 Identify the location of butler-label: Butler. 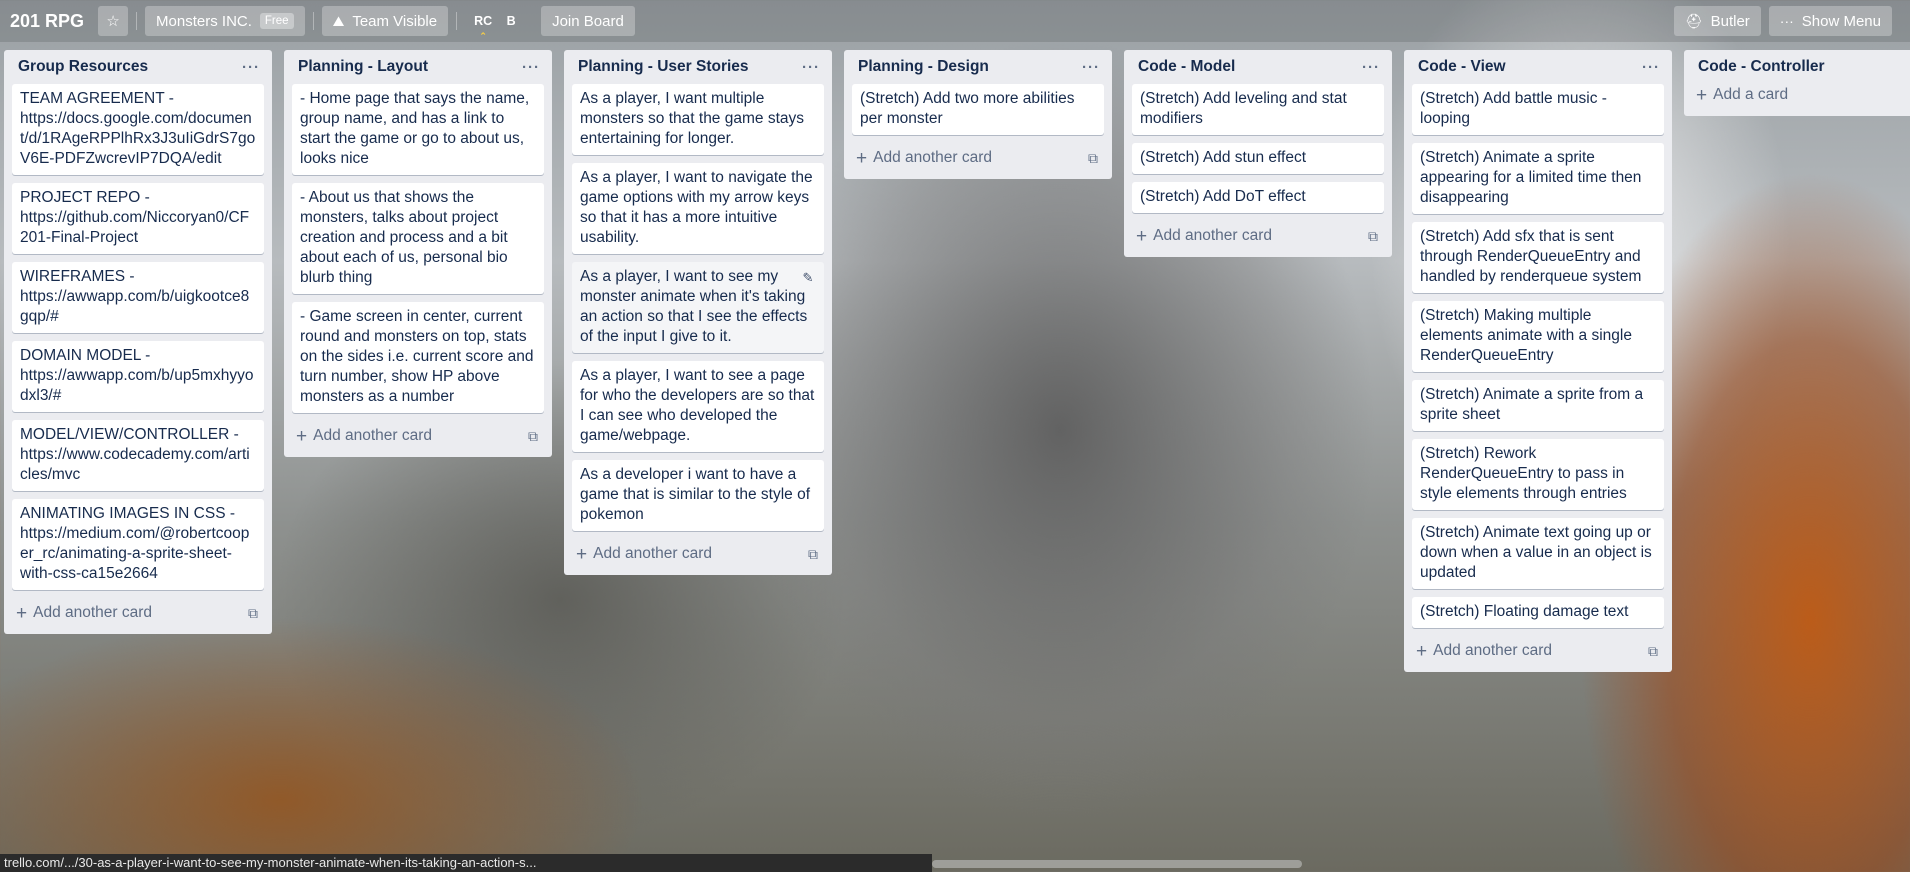
(1730, 21).